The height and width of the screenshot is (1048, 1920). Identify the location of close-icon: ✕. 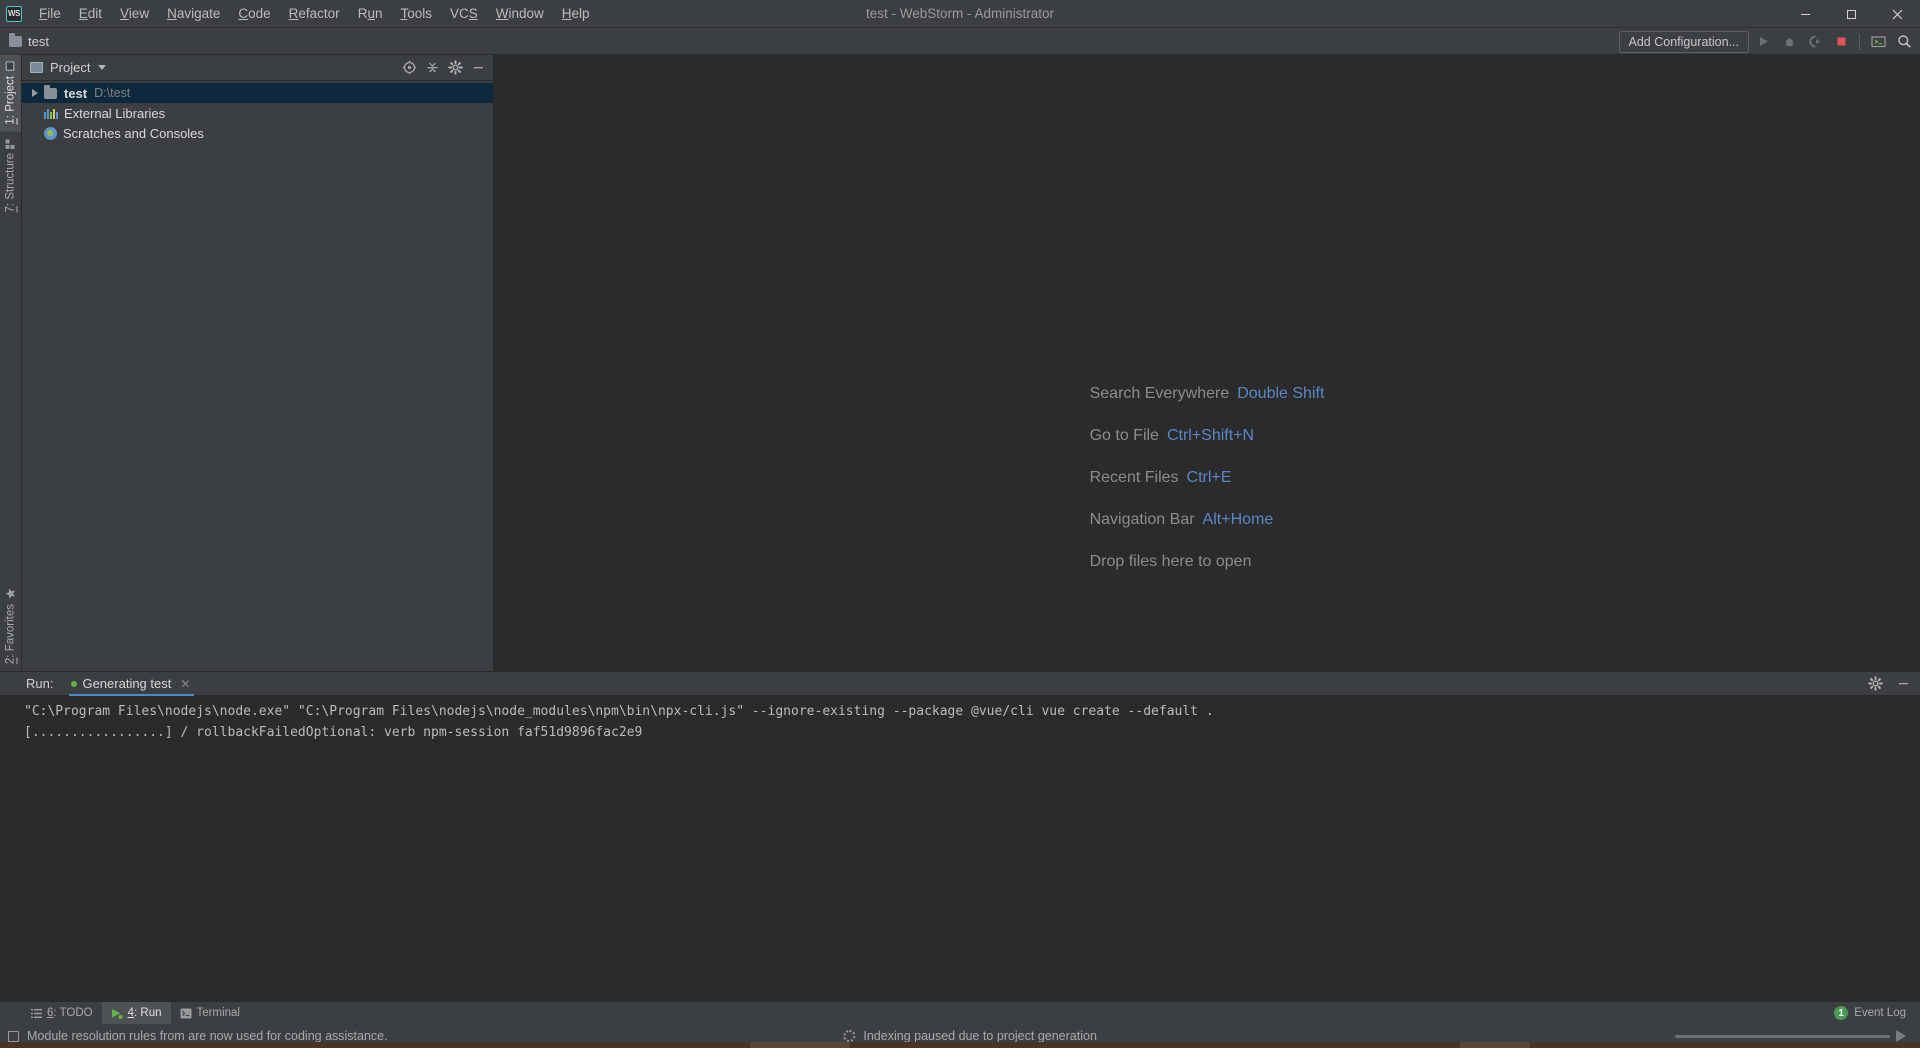
(185, 684).